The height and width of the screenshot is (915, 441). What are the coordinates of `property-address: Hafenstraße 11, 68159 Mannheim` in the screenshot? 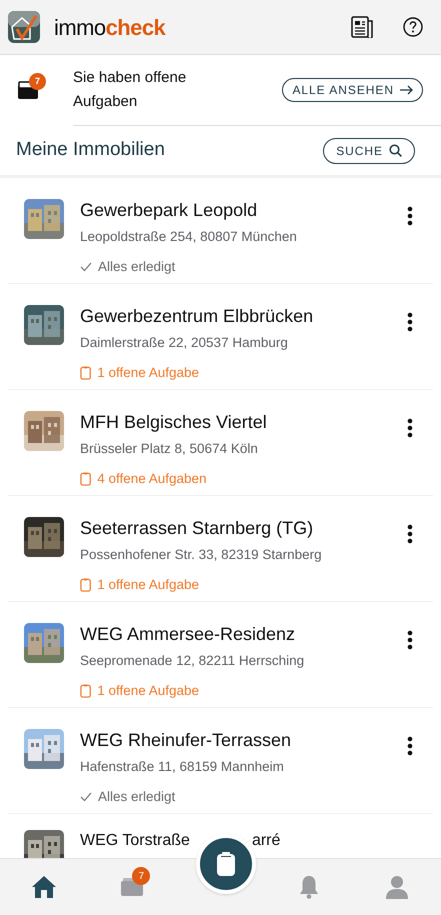 It's located at (182, 767).